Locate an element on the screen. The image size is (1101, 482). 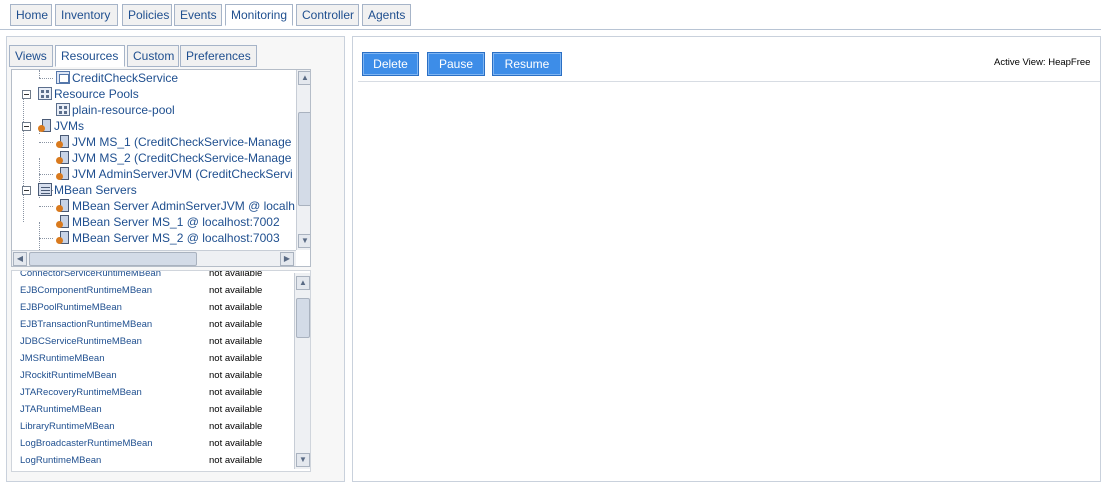
resume-button: Resume is located at coordinates (527, 64).